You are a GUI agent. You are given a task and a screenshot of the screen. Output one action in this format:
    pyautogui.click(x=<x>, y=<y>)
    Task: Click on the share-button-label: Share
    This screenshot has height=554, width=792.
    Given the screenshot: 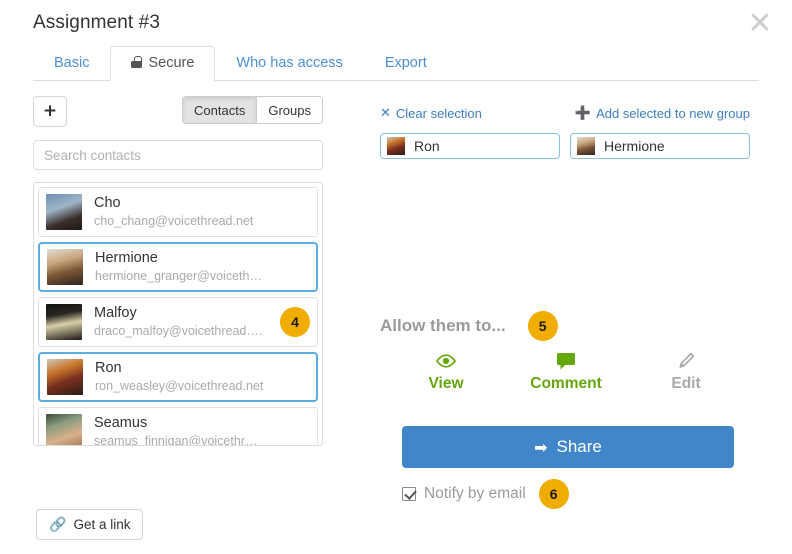 What is the action you would take?
    pyautogui.click(x=579, y=446)
    